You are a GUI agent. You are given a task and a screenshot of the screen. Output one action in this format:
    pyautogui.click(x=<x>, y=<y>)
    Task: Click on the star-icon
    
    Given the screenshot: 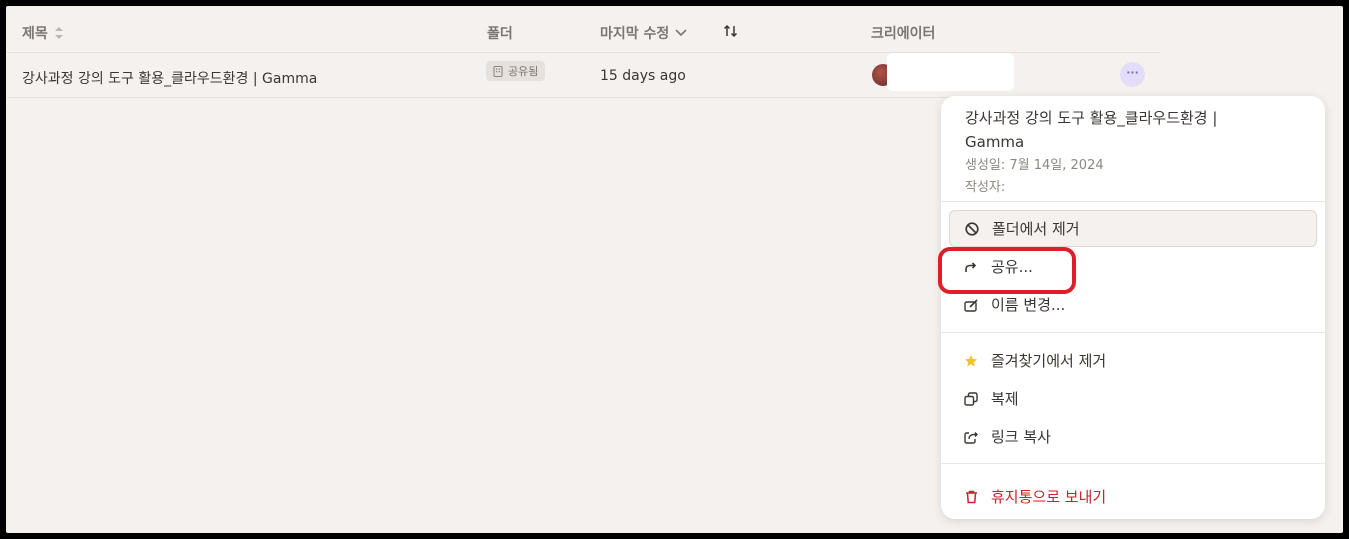 What is the action you would take?
    pyautogui.click(x=971, y=361)
    